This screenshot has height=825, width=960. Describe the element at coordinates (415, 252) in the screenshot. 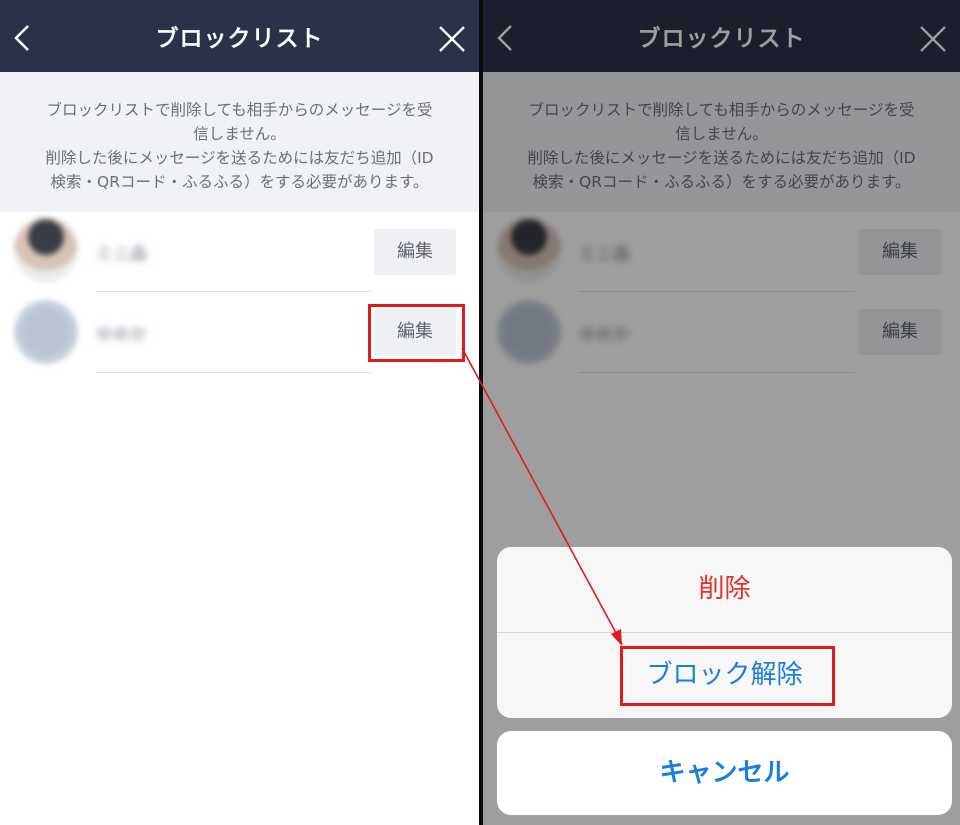

I see `edit-button: 編集` at that location.